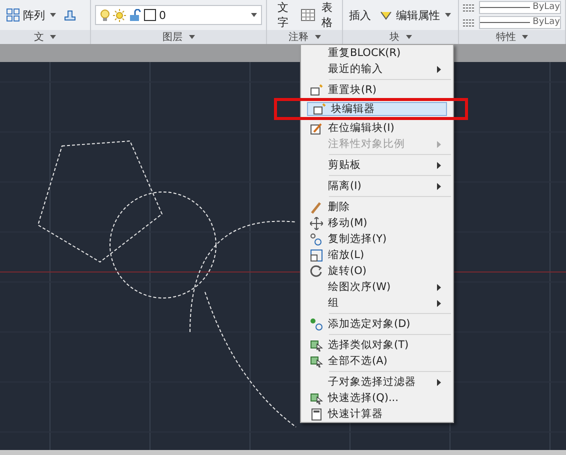 The height and width of the screenshot is (455, 566). Describe the element at coordinates (377, 255) in the screenshot. I see `menu-item: 缩放(L)` at that location.